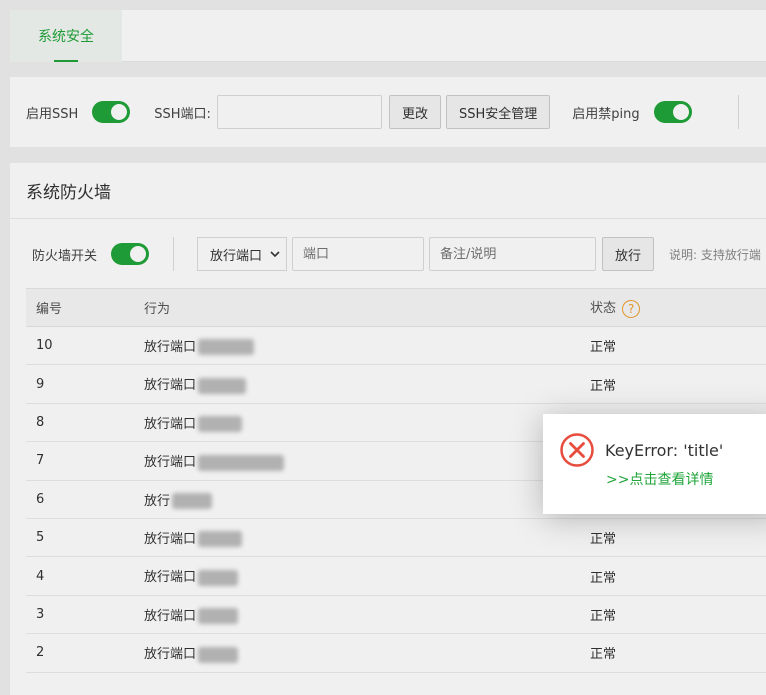 The image size is (766, 695). What do you see at coordinates (659, 479) in the screenshot?
I see `view-details-link: >>点击查看详情` at bounding box center [659, 479].